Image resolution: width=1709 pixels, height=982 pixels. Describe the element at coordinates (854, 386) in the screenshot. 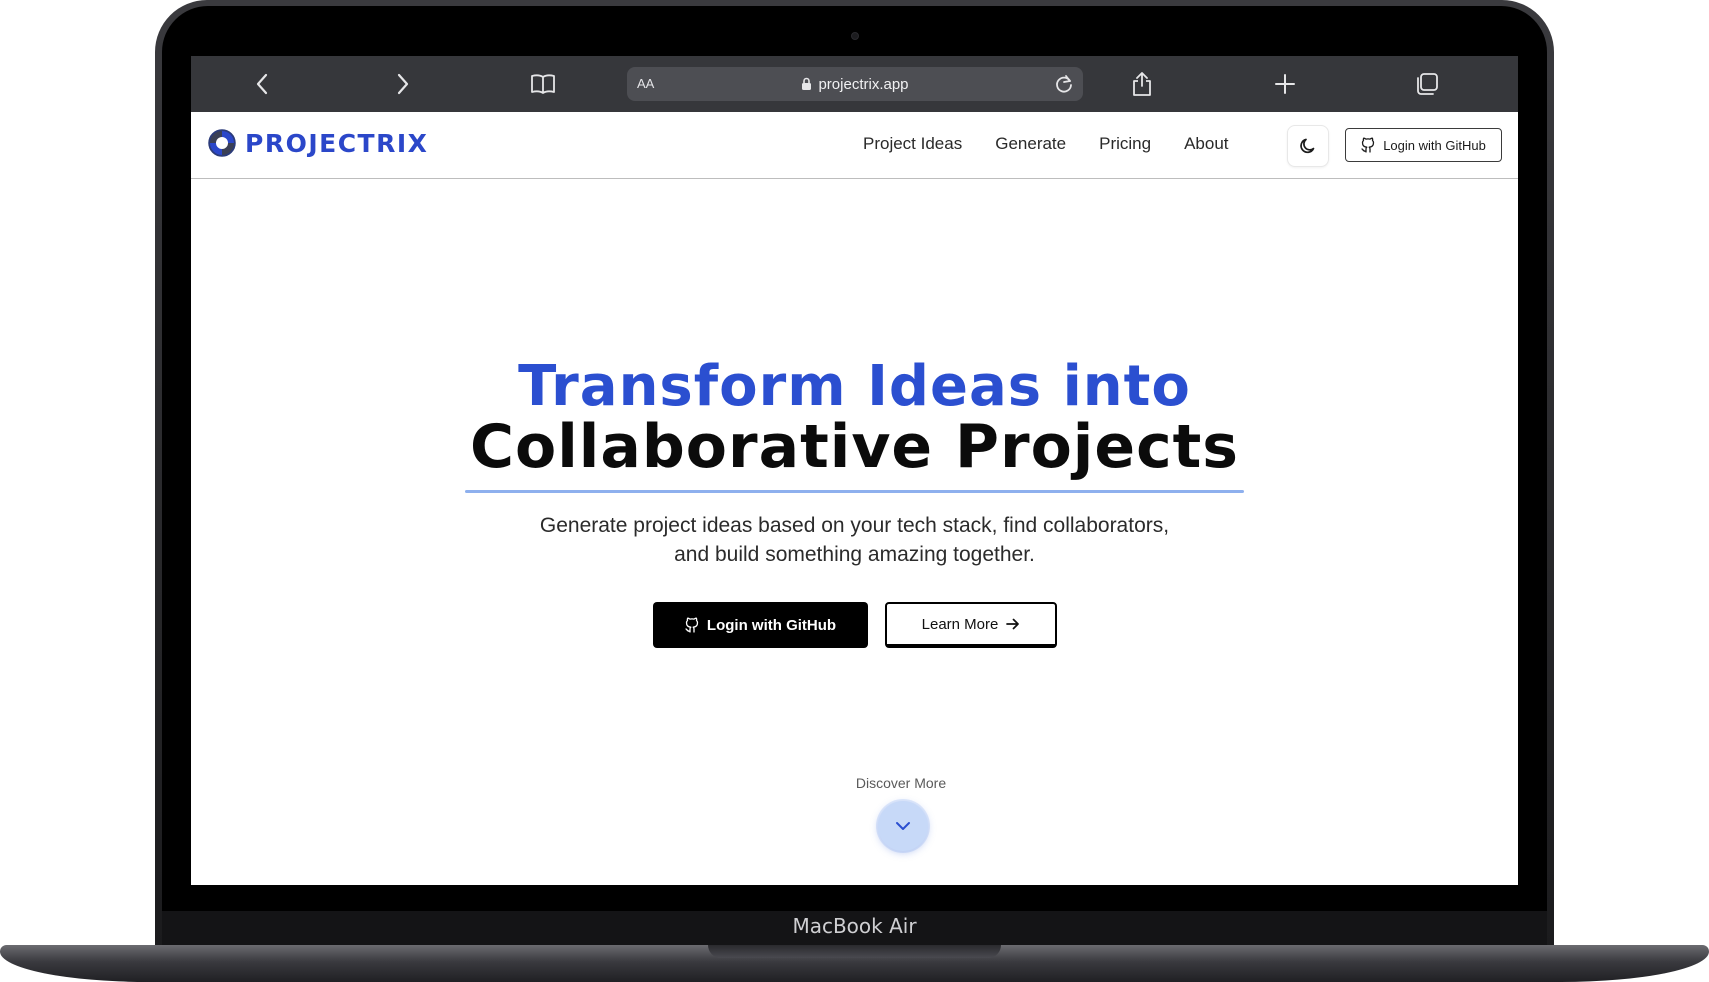

I see `hero-title-line-1: Transform Ideas into` at that location.